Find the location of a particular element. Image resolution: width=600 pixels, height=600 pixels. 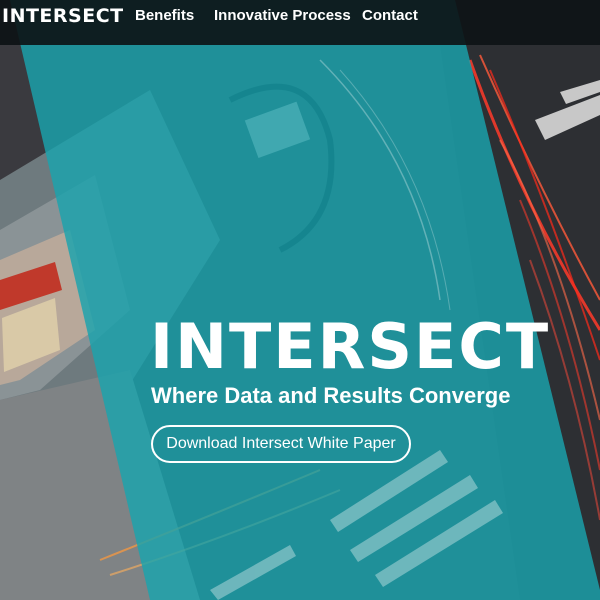

nav-link-innovative-process: Innovative Process is located at coordinates (282, 15).